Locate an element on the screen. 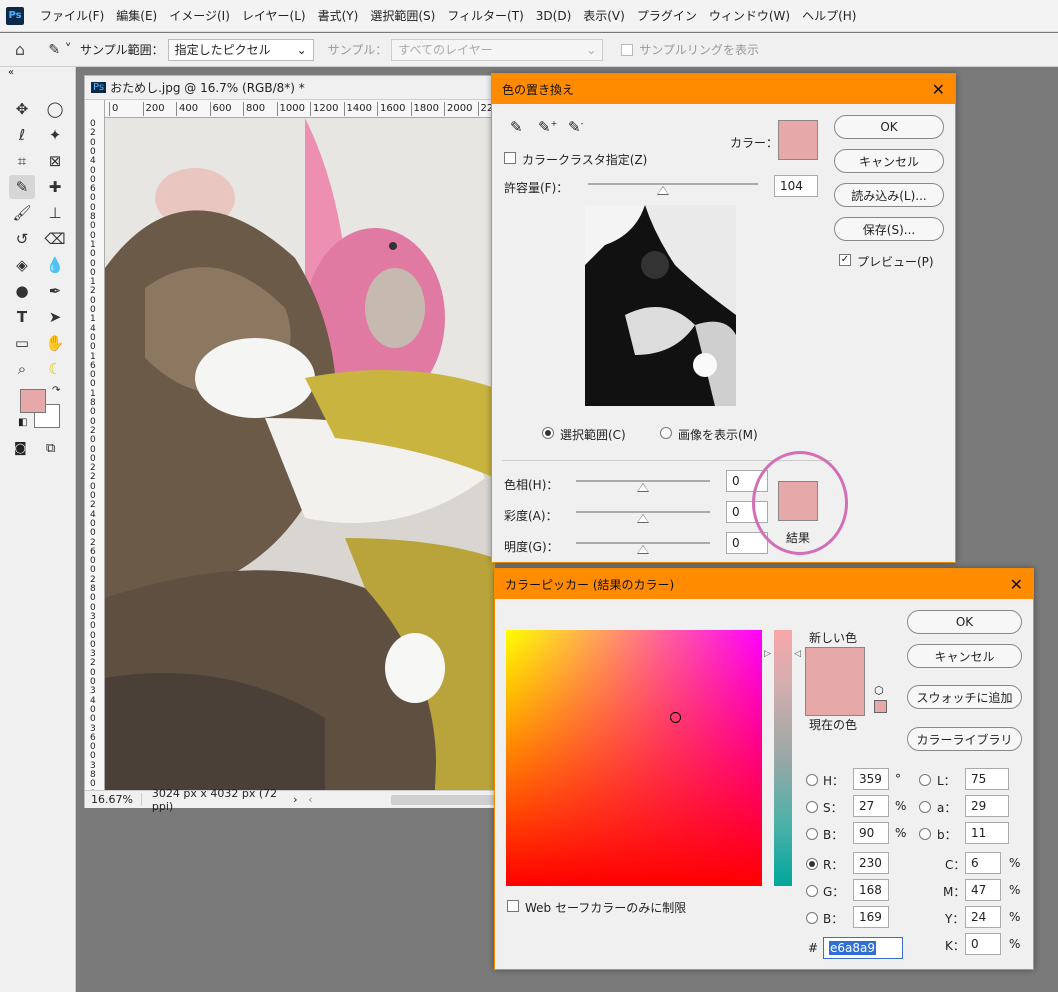 Image resolution: width=1058 pixels, height=992 pixels. healing-brush-tool-icon: ✚ is located at coordinates (55, 187).